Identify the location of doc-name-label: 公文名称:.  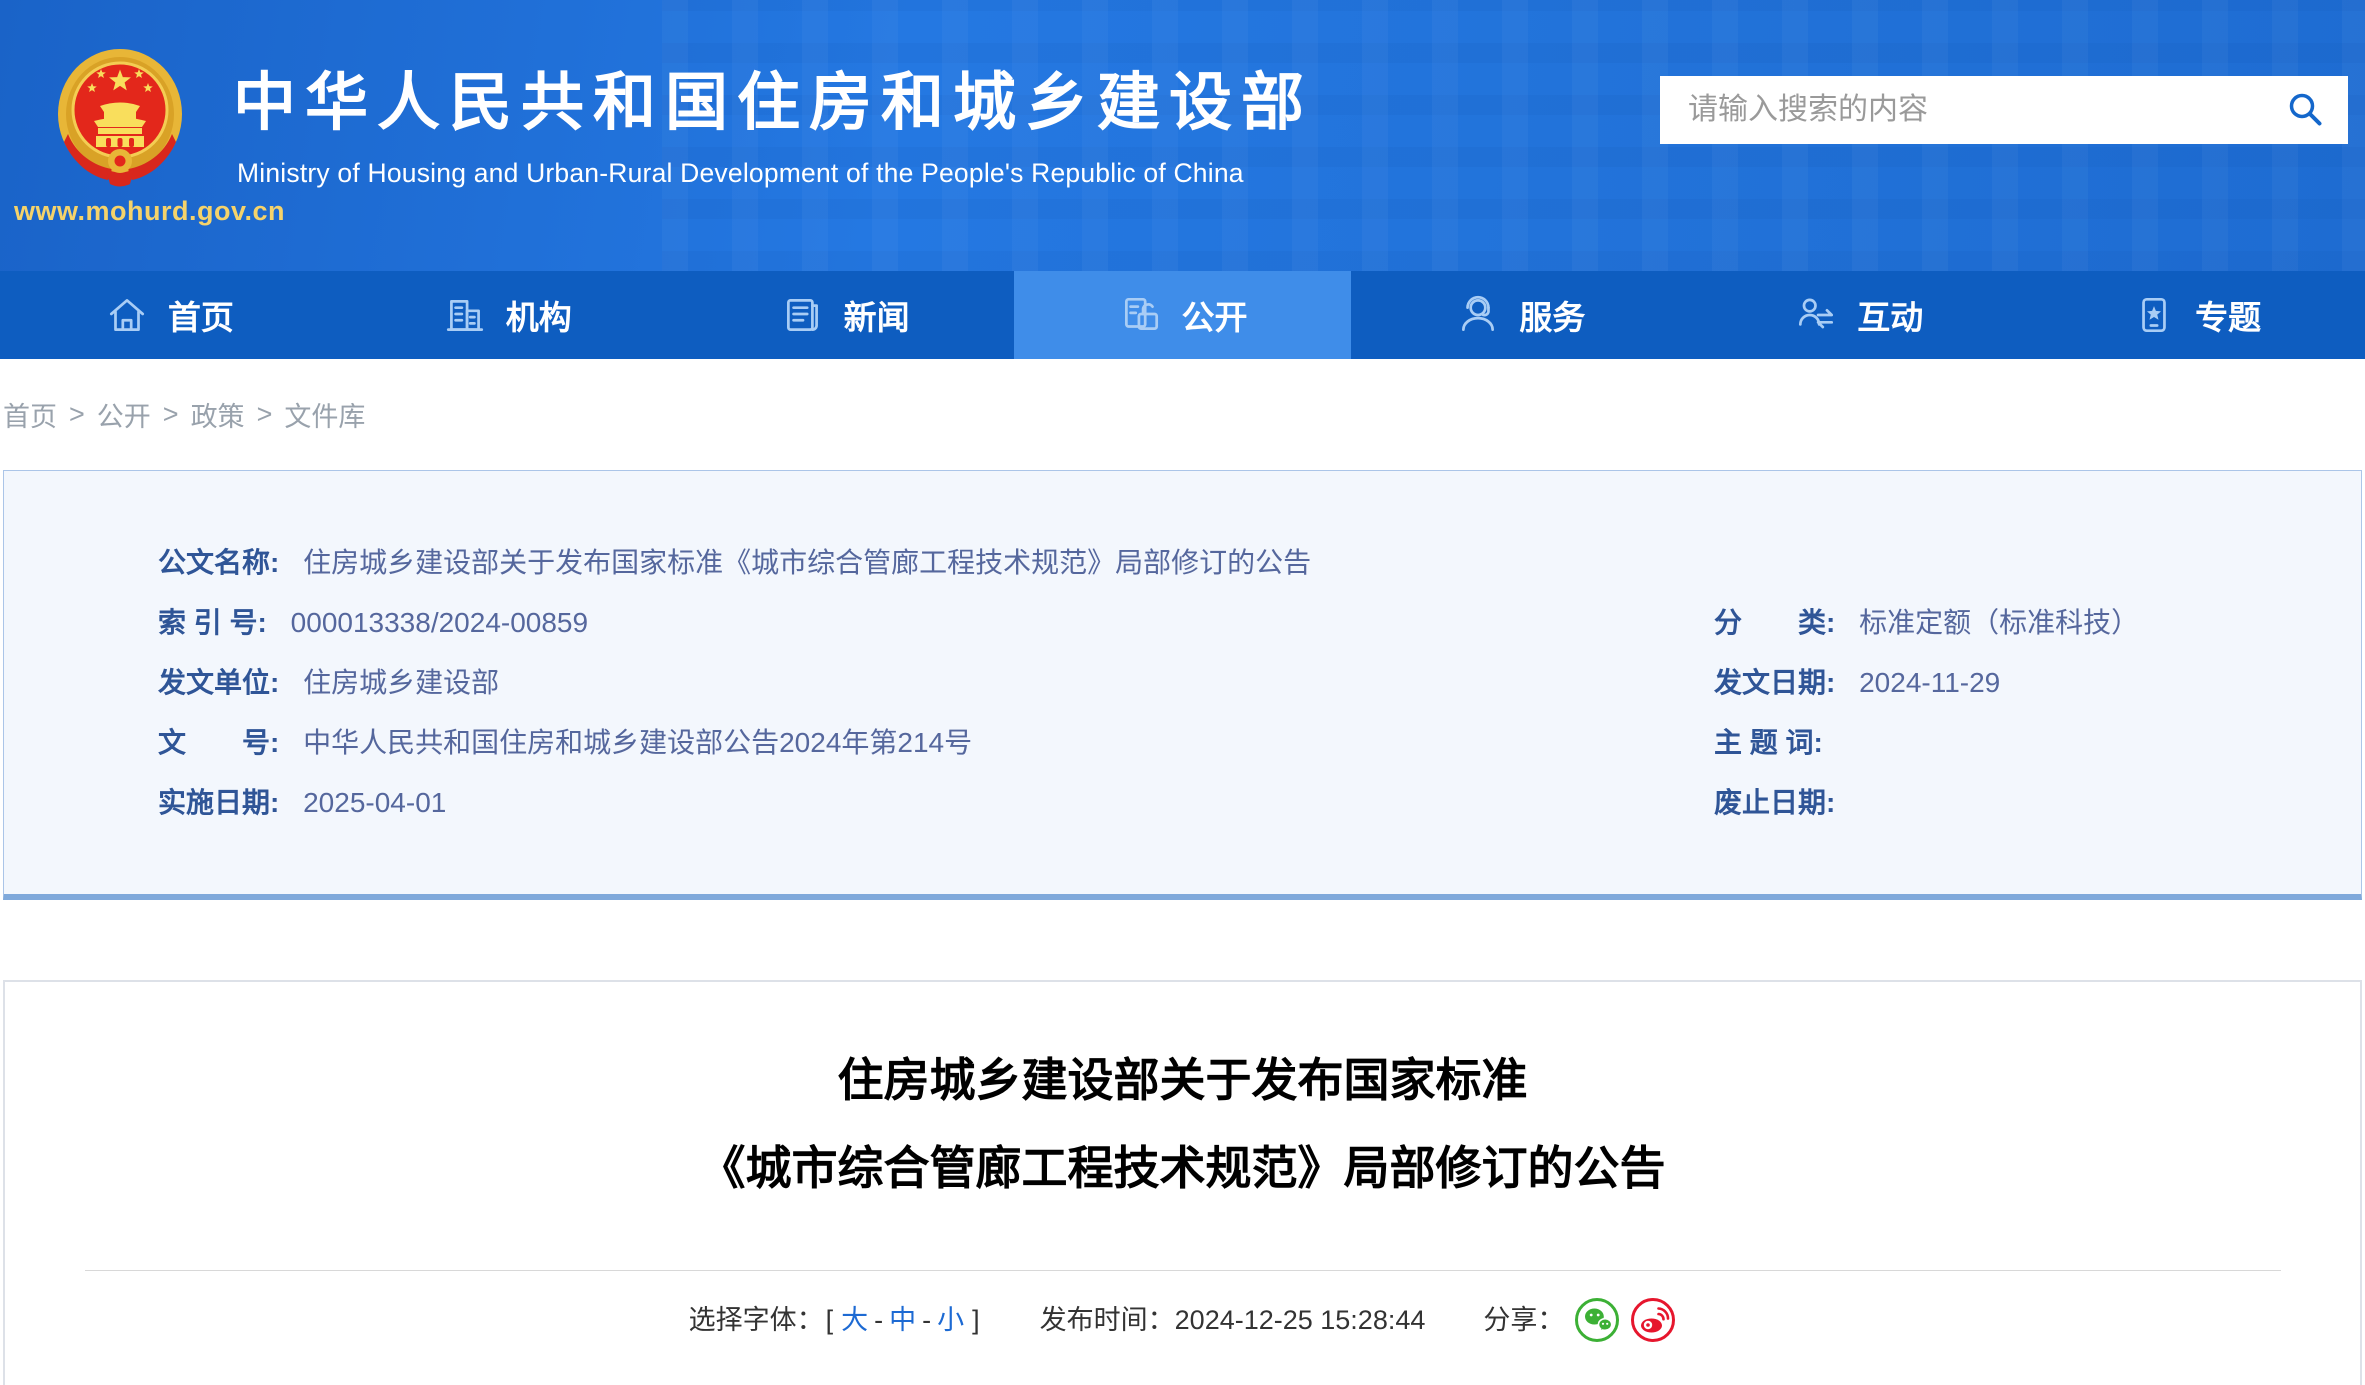
(219, 562).